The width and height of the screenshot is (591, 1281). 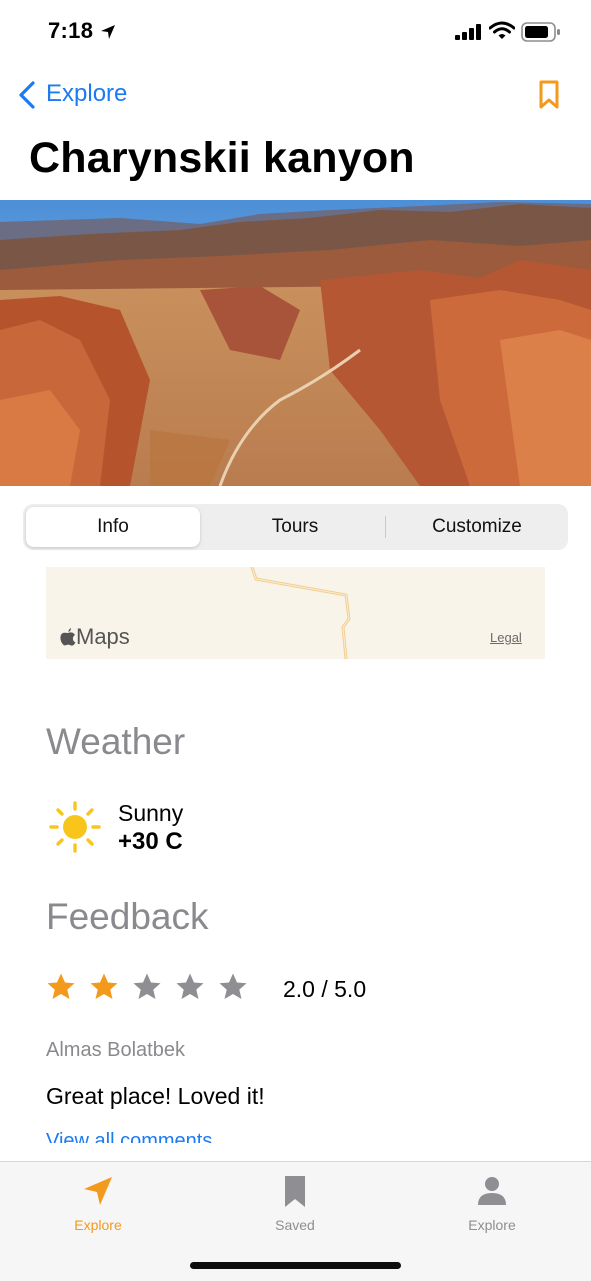 What do you see at coordinates (506, 637) in the screenshot?
I see `legal-link: Legal` at bounding box center [506, 637].